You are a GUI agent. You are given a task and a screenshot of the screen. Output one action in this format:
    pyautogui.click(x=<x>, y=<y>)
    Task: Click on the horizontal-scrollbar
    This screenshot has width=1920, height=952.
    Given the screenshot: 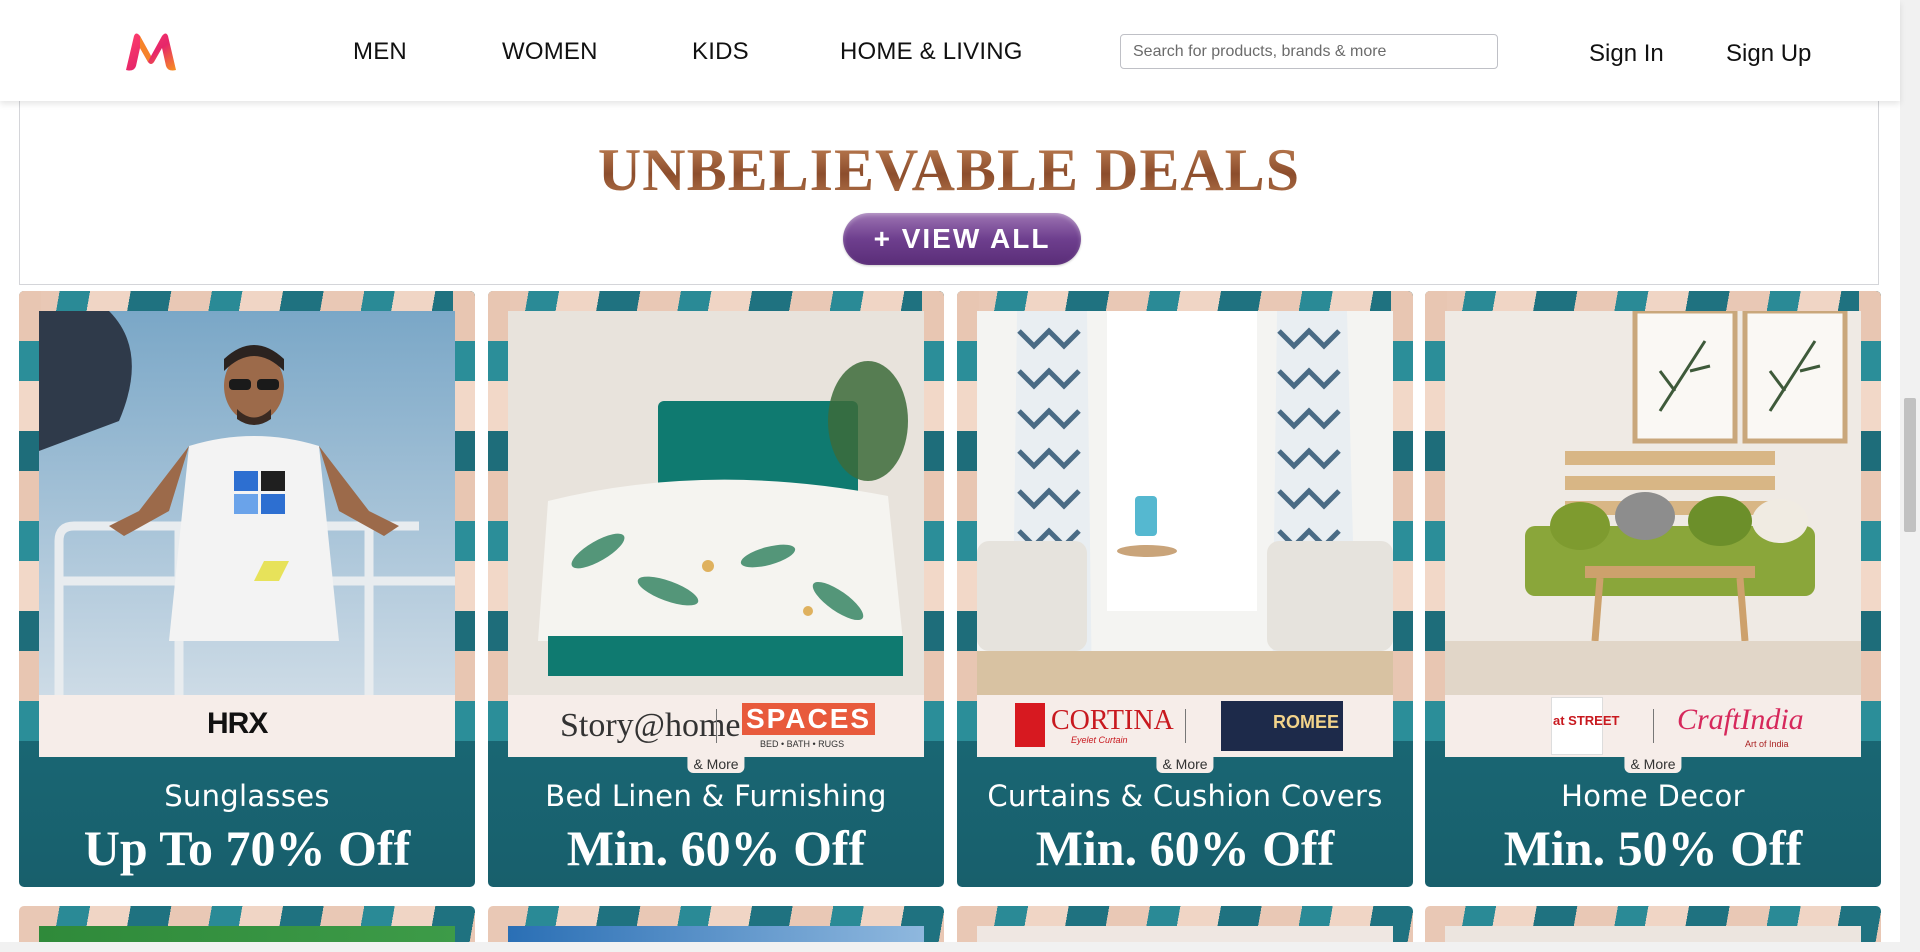 What is the action you would take?
    pyautogui.click(x=950, y=947)
    